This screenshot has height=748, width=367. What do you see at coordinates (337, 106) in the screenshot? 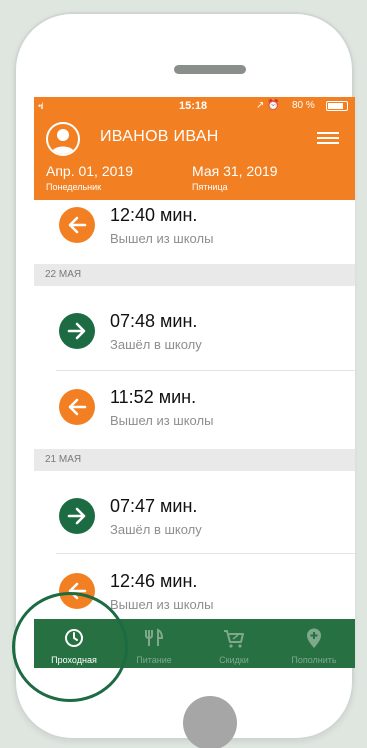
I see `battery-icon` at bounding box center [337, 106].